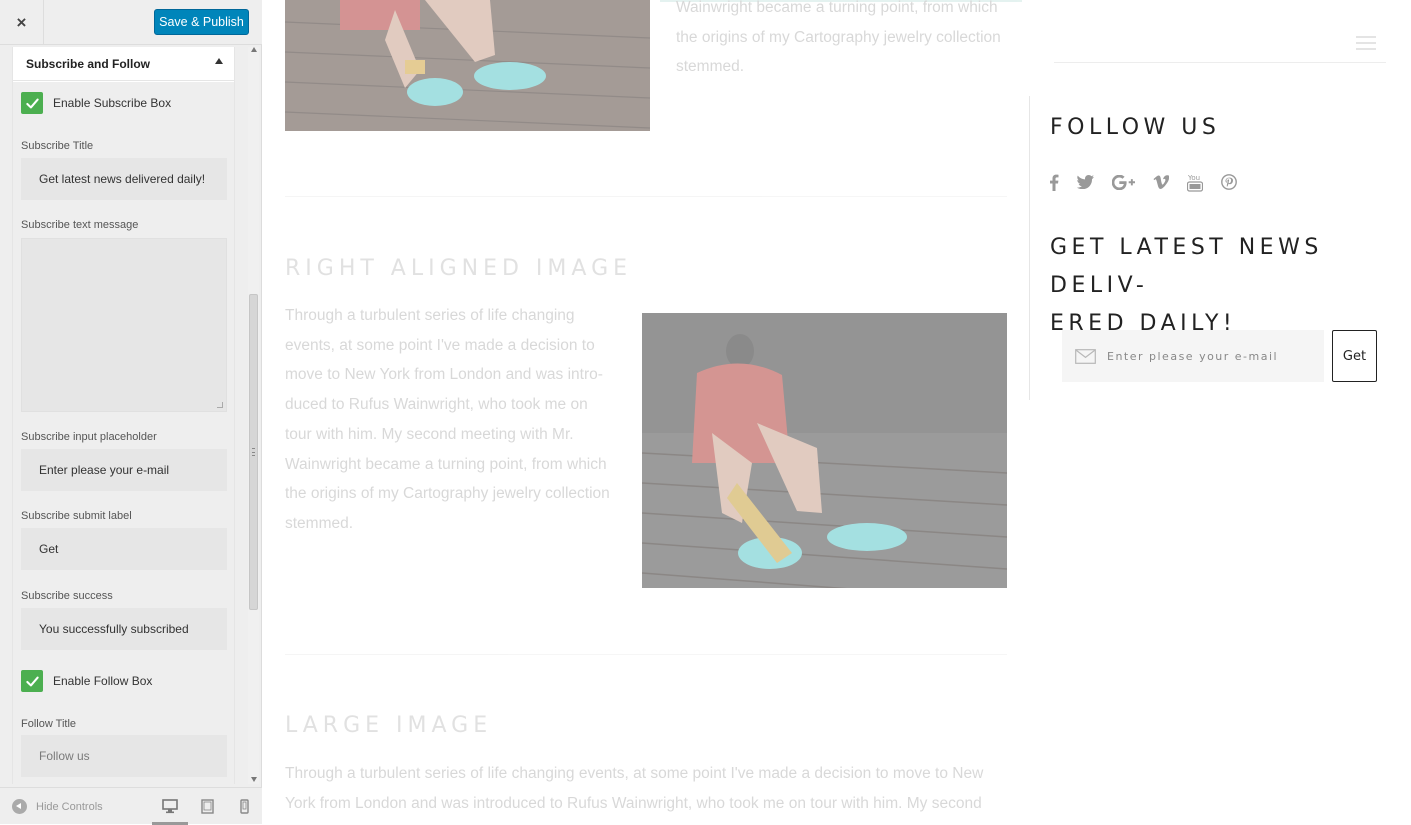  I want to click on tablet-preview-button, so click(207, 806).